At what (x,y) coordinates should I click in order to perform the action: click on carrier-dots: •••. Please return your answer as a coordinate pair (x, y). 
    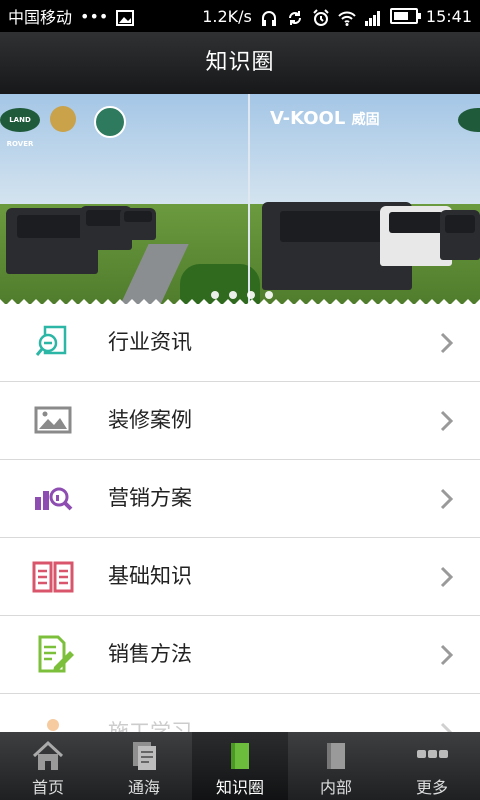
    Looking at the image, I should click on (94, 16).